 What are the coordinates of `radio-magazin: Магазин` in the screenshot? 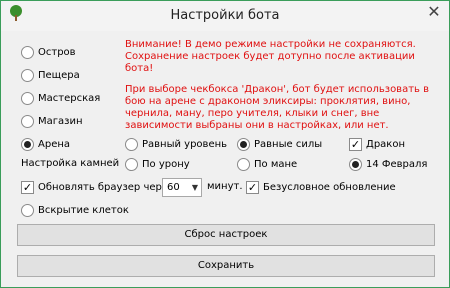 It's located at (52, 121).